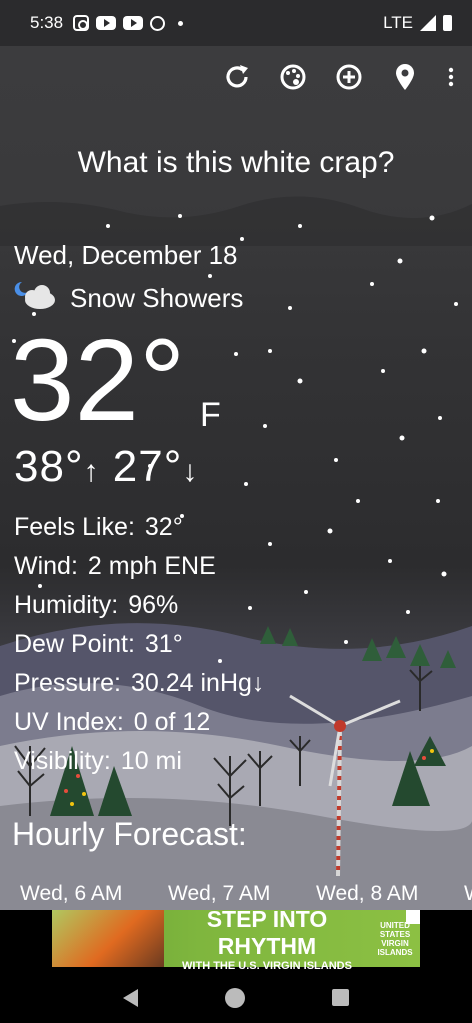 The height and width of the screenshot is (1023, 472). What do you see at coordinates (96, 605) in the screenshot?
I see `detail-humidity: Humidity: 96%` at bounding box center [96, 605].